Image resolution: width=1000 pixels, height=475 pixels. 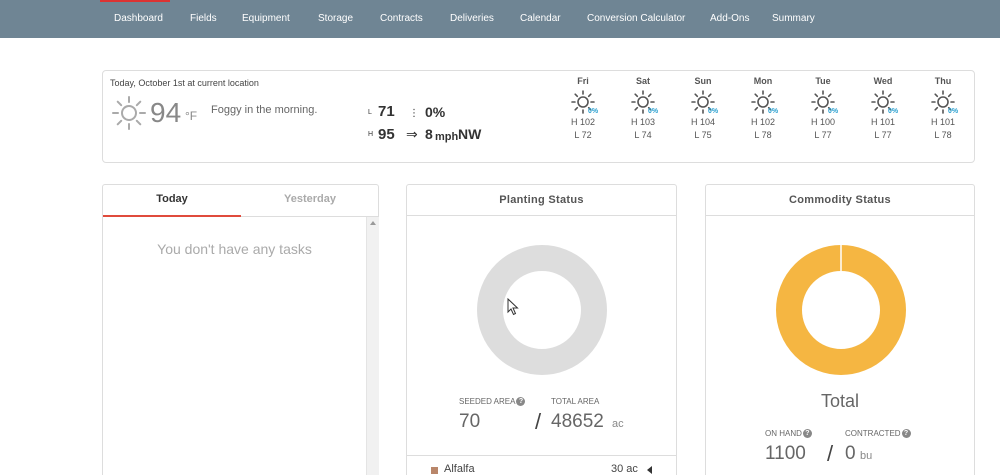 I want to click on temperature-unit: °F, so click(x=191, y=116).